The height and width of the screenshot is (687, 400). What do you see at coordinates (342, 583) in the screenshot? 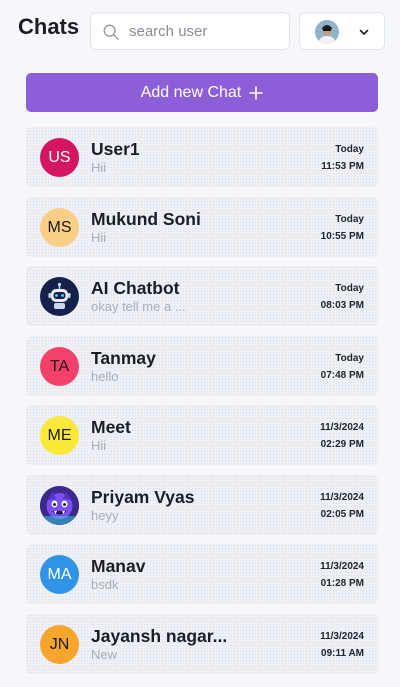
I see `chat-time: 01:28 PM` at bounding box center [342, 583].